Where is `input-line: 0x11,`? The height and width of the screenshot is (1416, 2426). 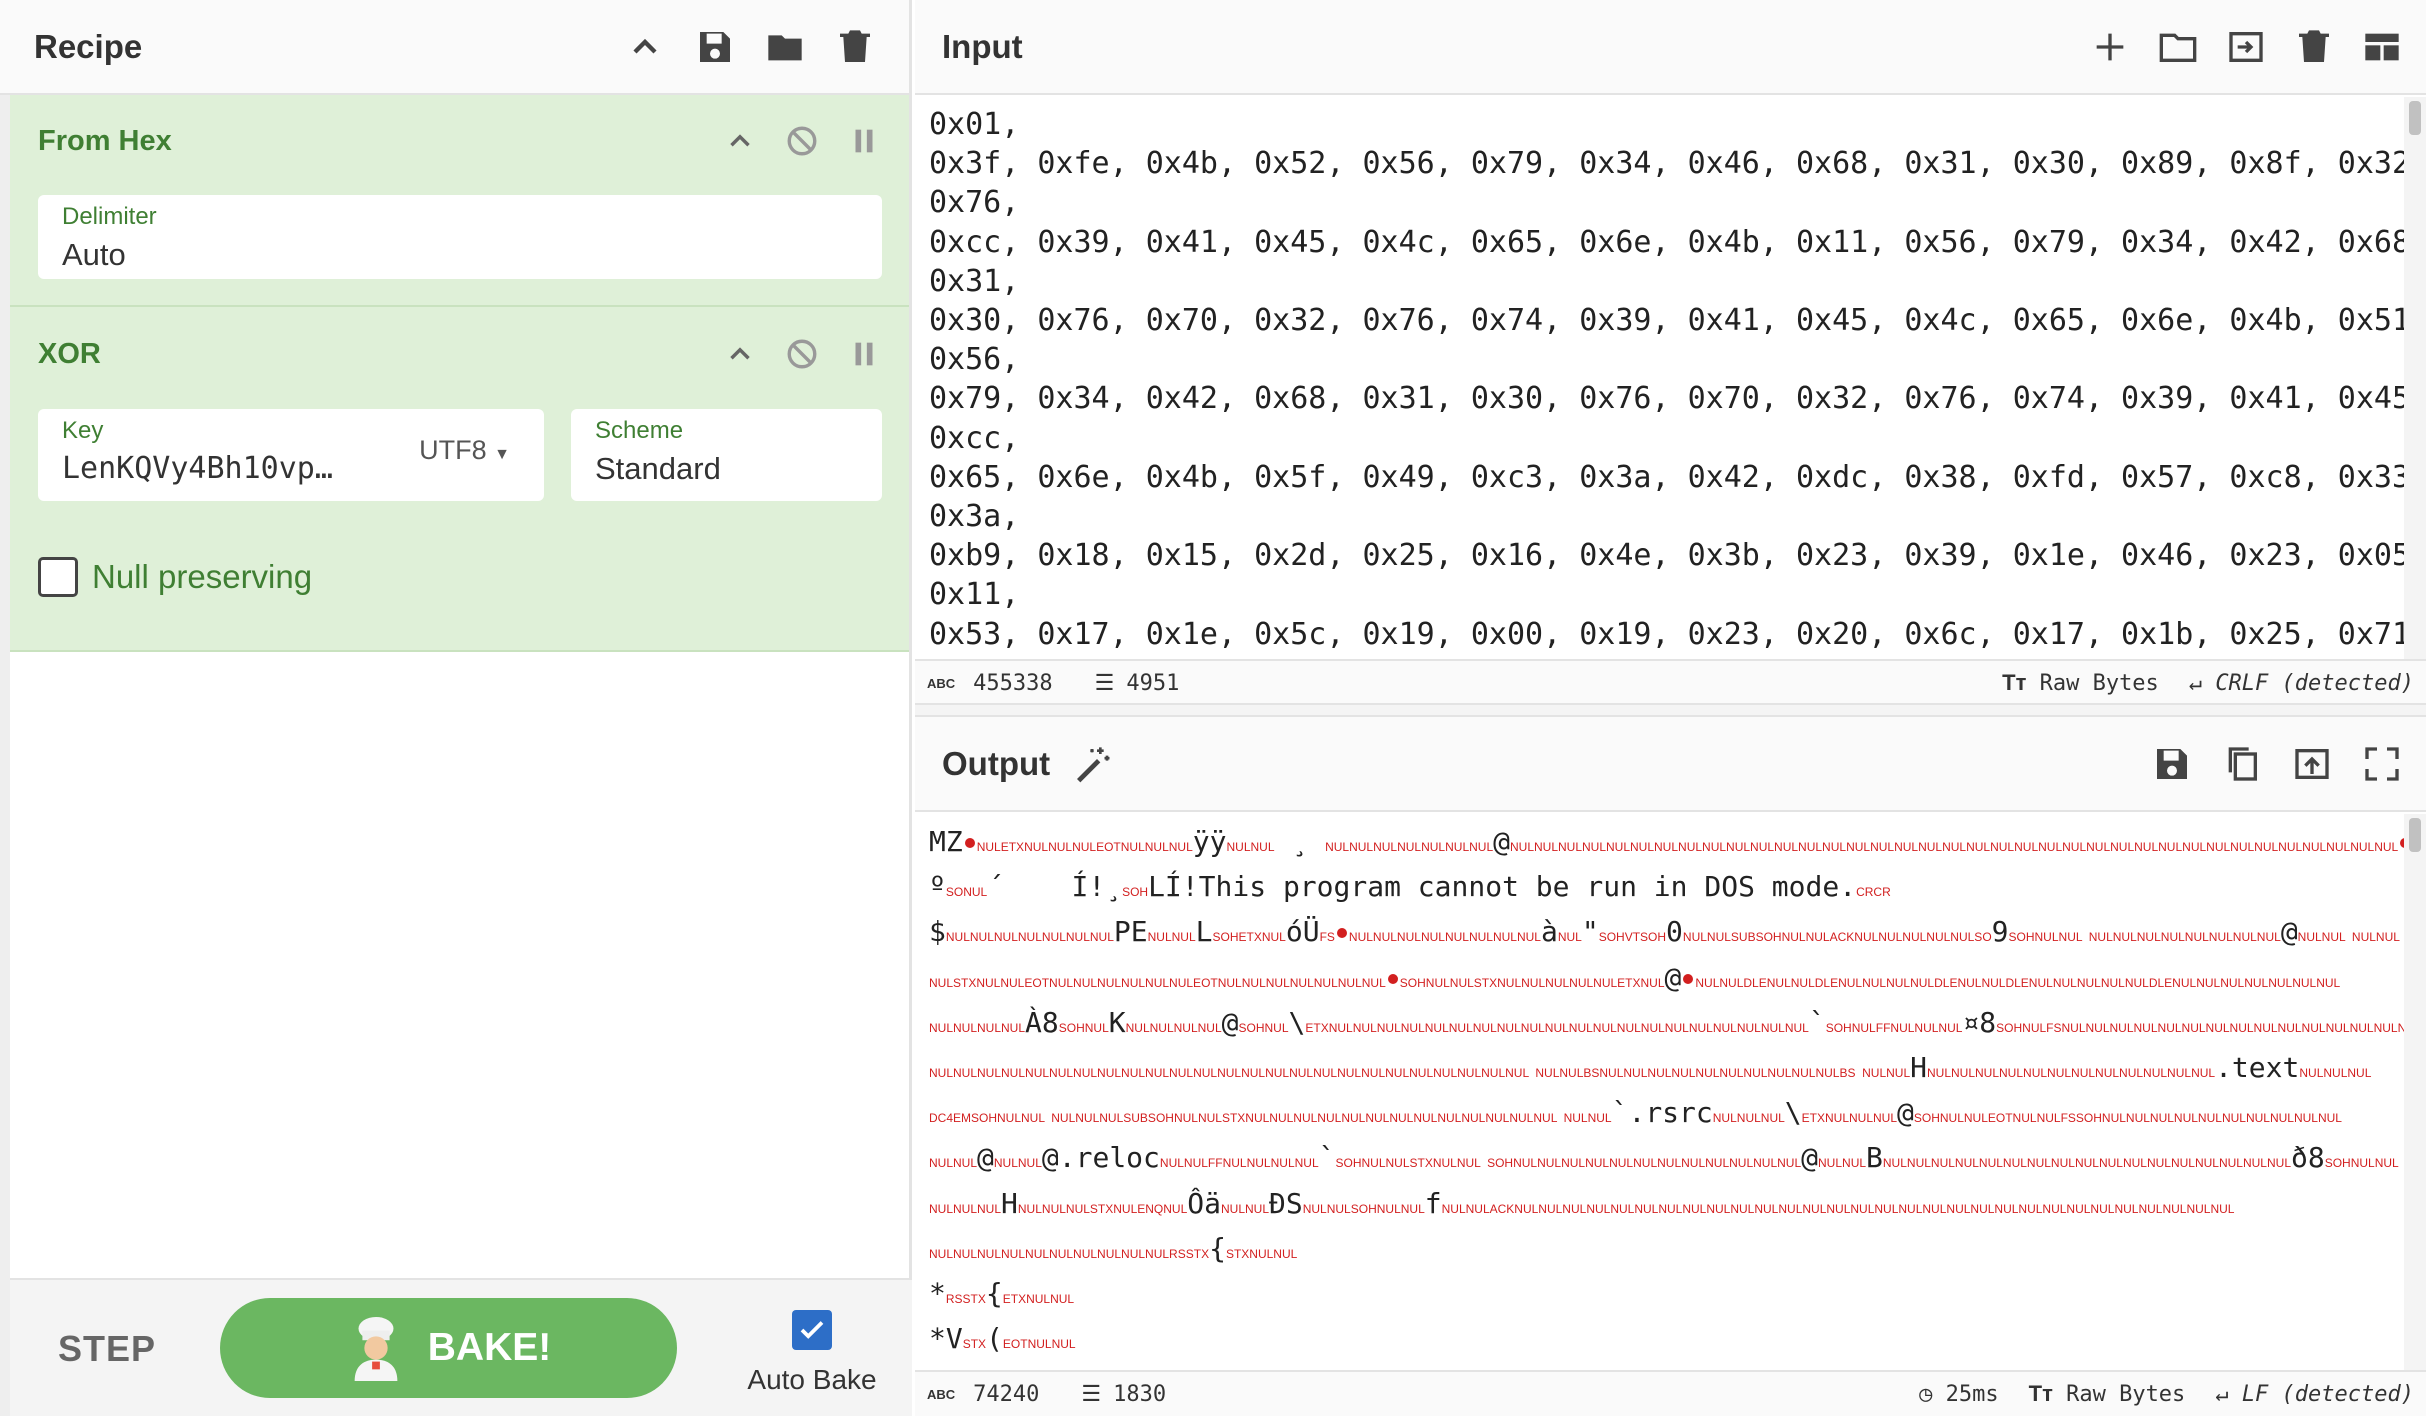
input-line: 0x11, is located at coordinates (974, 595).